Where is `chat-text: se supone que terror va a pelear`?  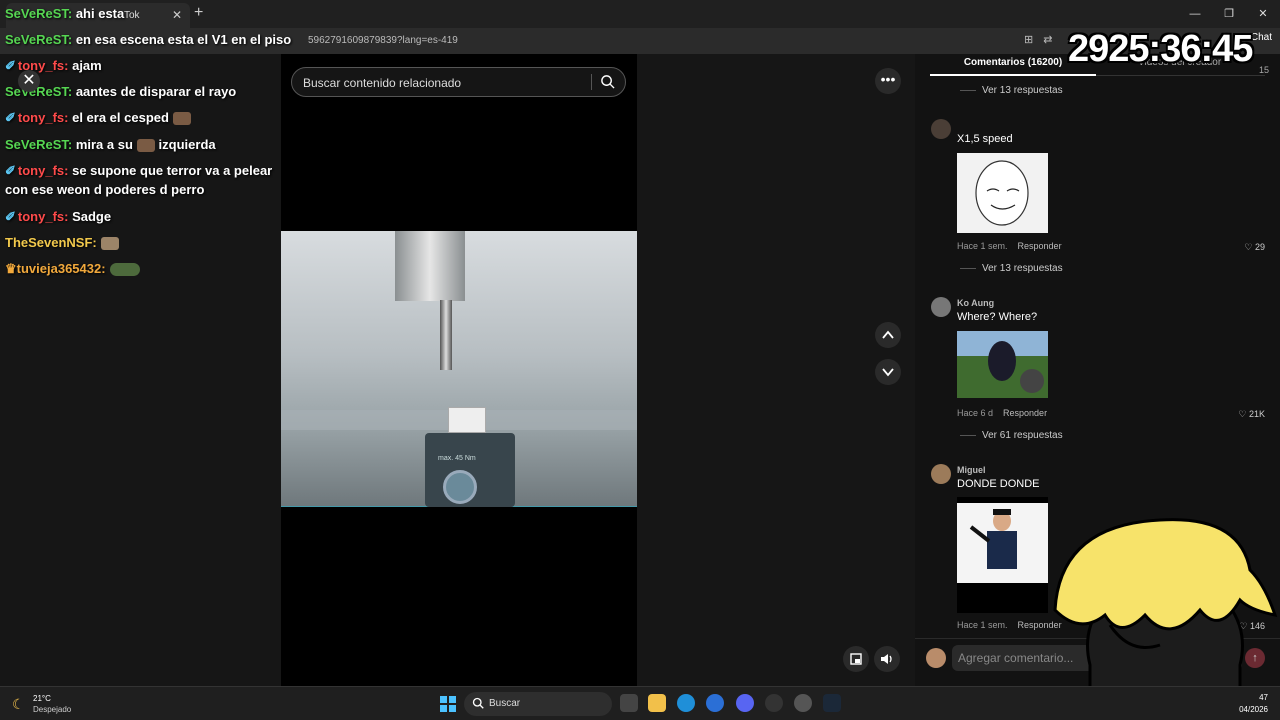
chat-text: se supone que terror va a pelear is located at coordinates (172, 170).